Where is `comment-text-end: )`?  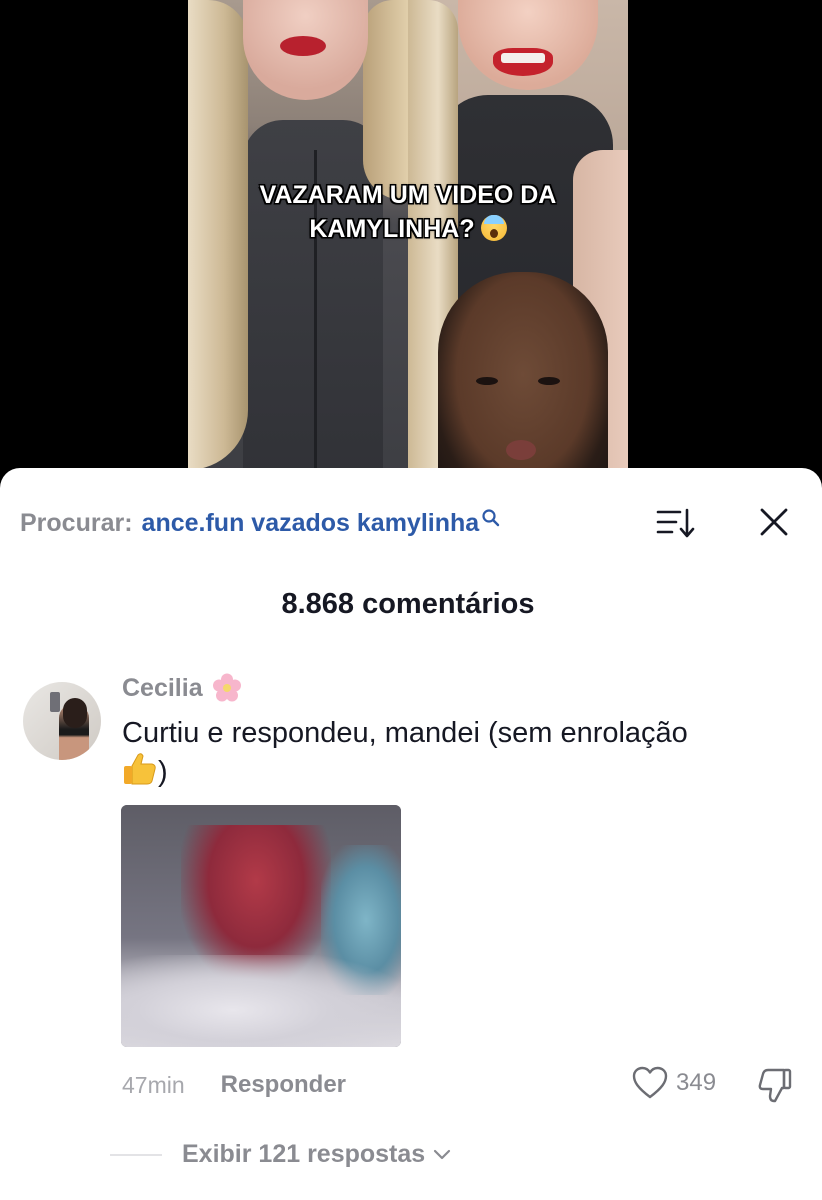
comment-text-end: ) is located at coordinates (163, 772).